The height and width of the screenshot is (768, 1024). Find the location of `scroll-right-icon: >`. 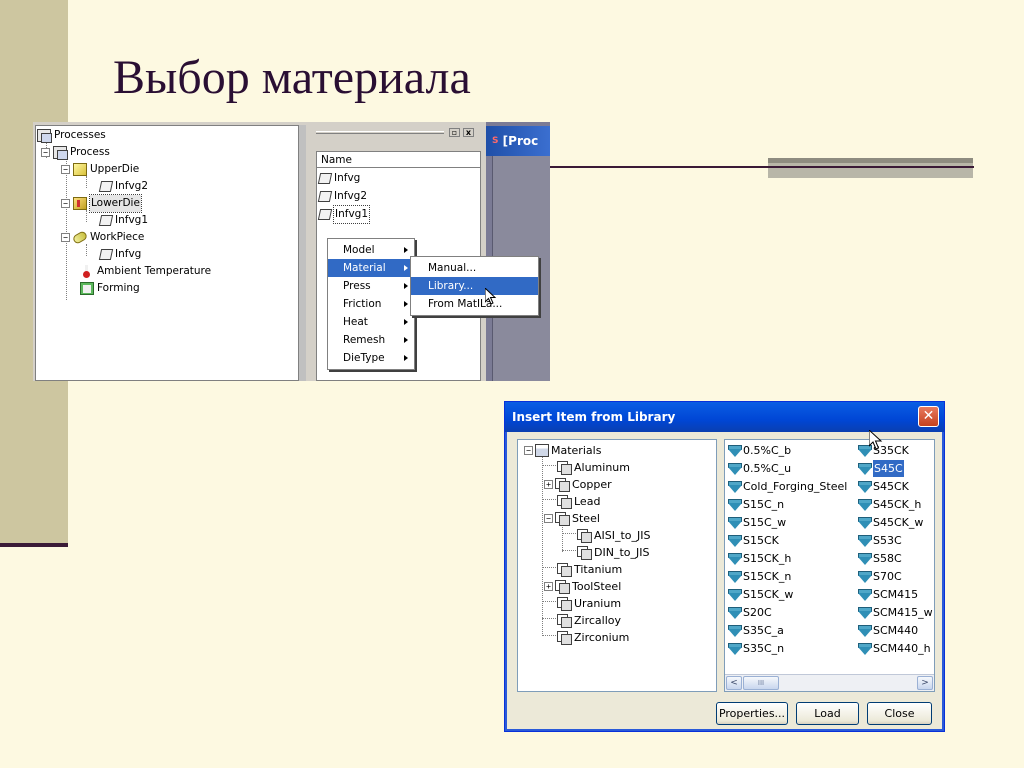

scroll-right-icon: > is located at coordinates (925, 683).